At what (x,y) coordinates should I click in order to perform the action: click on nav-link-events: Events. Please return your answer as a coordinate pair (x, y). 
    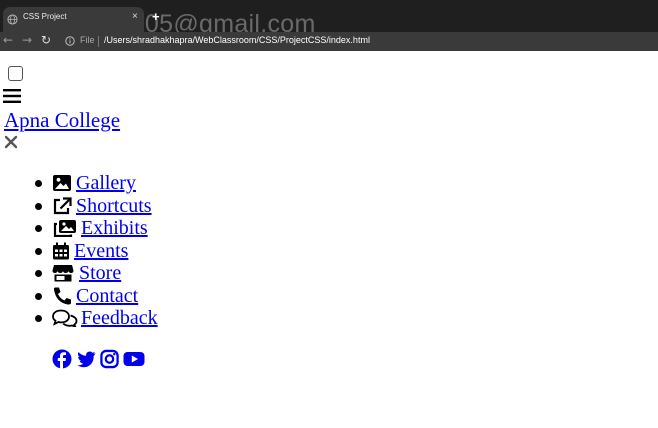
    Looking at the image, I should click on (101, 251).